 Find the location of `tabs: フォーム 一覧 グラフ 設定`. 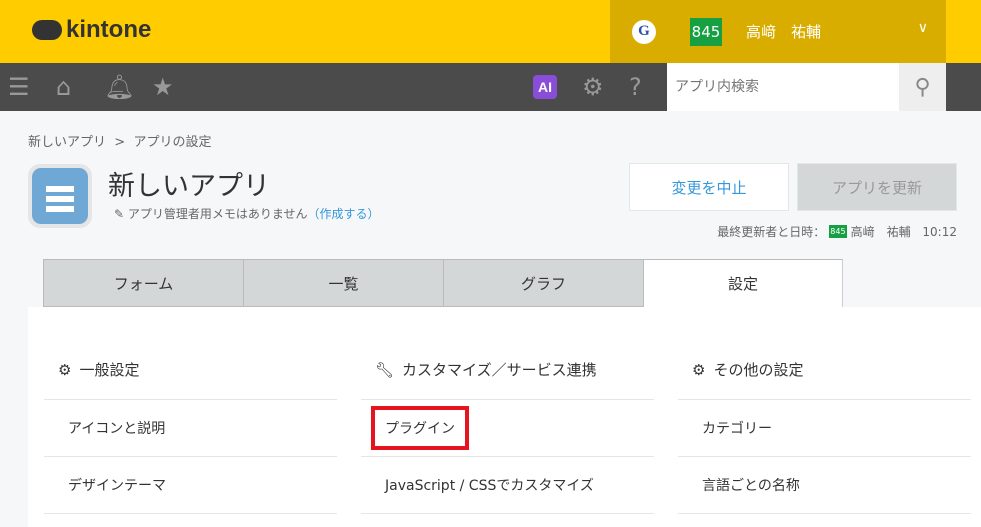

tabs: フォーム 一覧 グラフ 設定 is located at coordinates (443, 283).